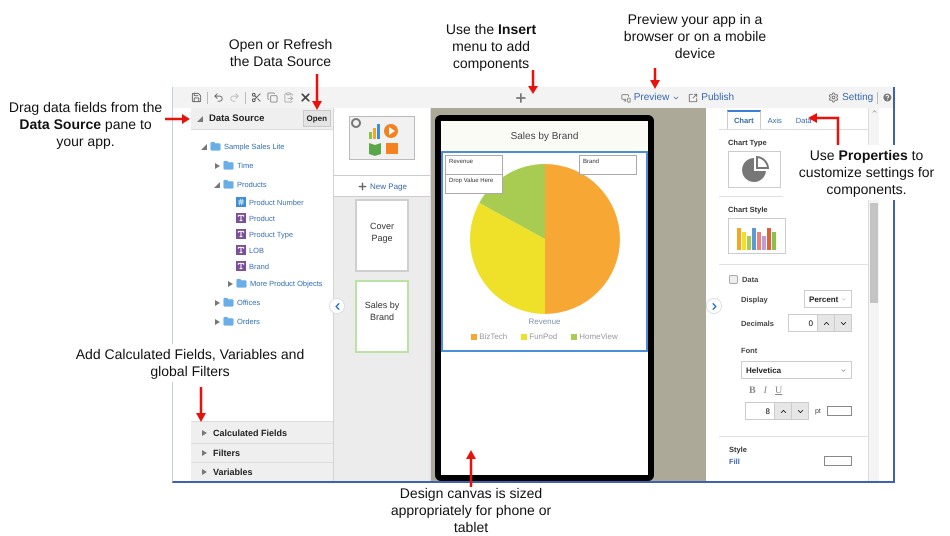  I want to click on number-field: 8, so click(760, 411).